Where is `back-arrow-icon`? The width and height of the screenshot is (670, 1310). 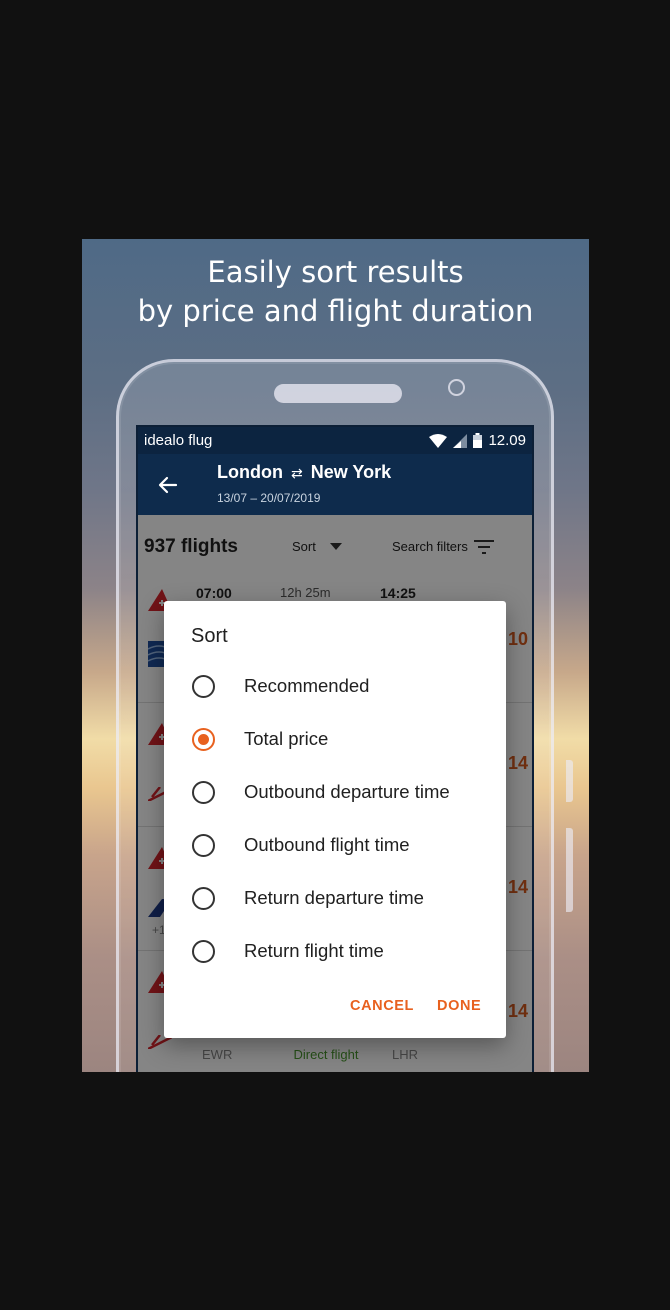 back-arrow-icon is located at coordinates (168, 485).